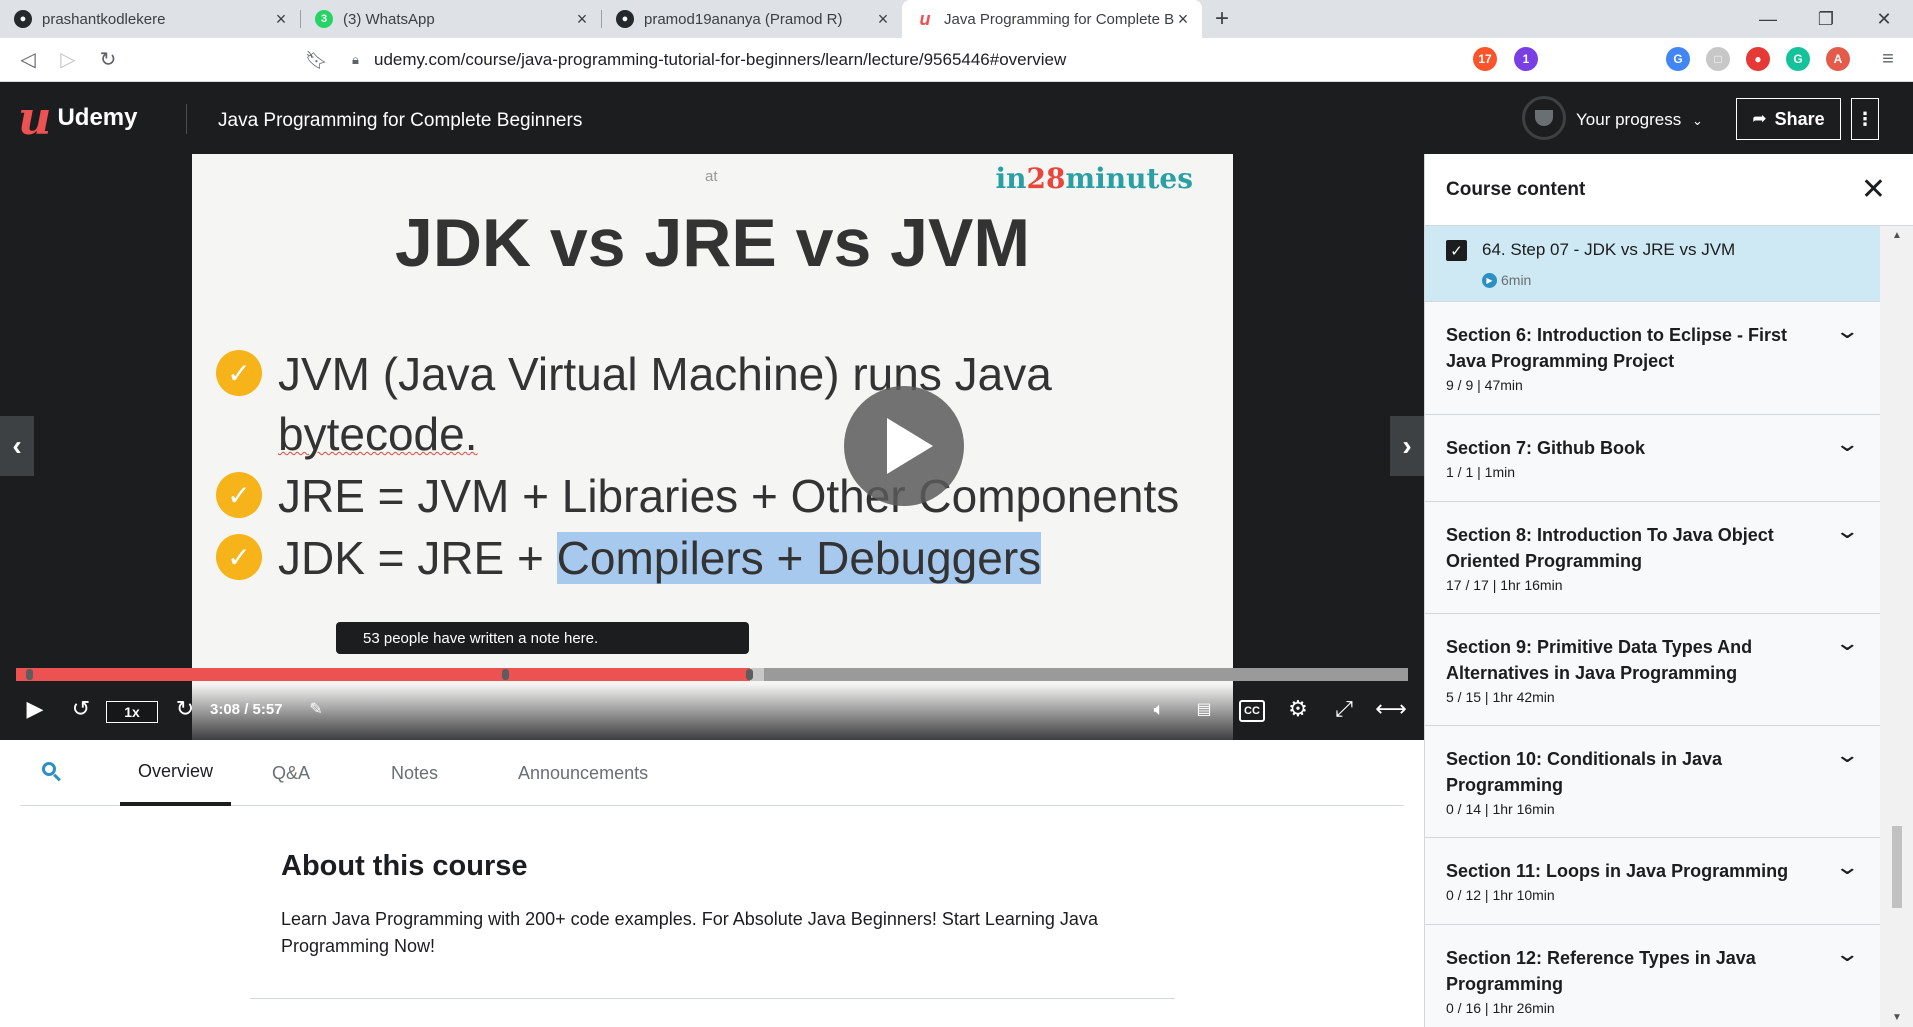 This screenshot has width=1913, height=1027. Describe the element at coordinates (108, 59) in the screenshot. I see `reload-icon: ↻` at that location.